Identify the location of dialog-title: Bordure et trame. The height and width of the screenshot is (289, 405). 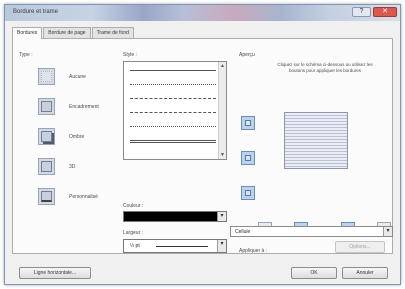
(36, 12).